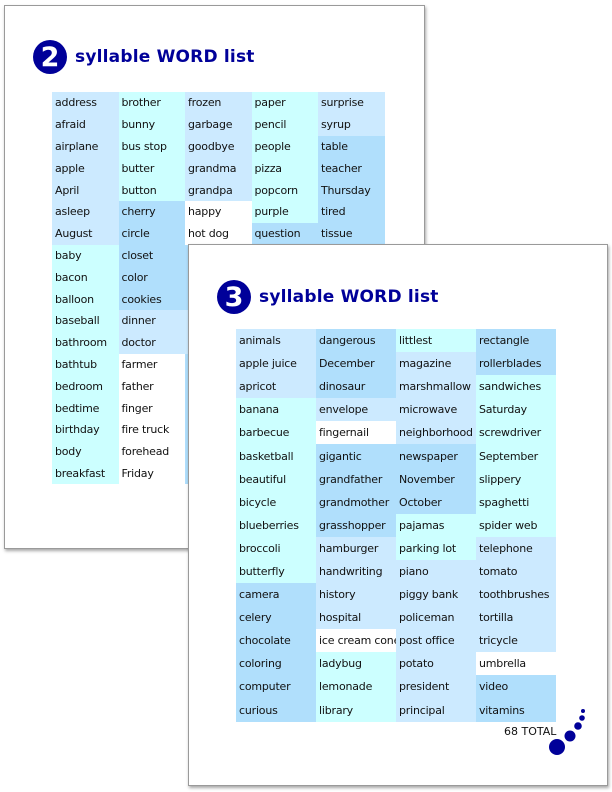 The image size is (612, 792). I want to click on word-cell: finger, so click(151, 408).